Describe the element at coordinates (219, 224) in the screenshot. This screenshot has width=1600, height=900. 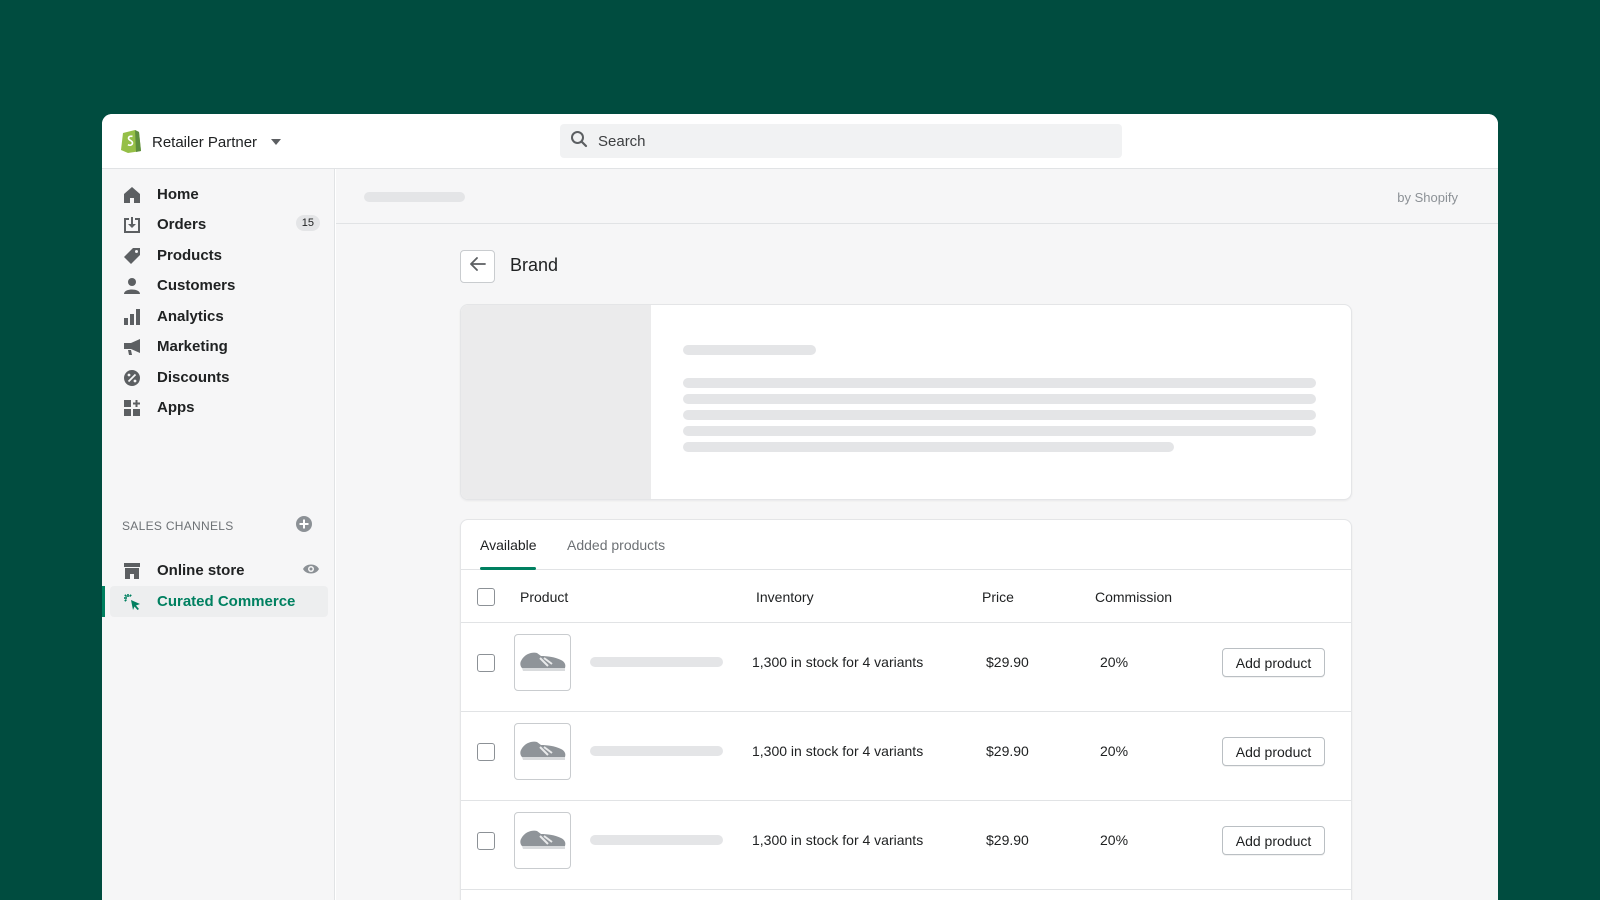
I see `sidebar-item-orders: Orders 15` at that location.